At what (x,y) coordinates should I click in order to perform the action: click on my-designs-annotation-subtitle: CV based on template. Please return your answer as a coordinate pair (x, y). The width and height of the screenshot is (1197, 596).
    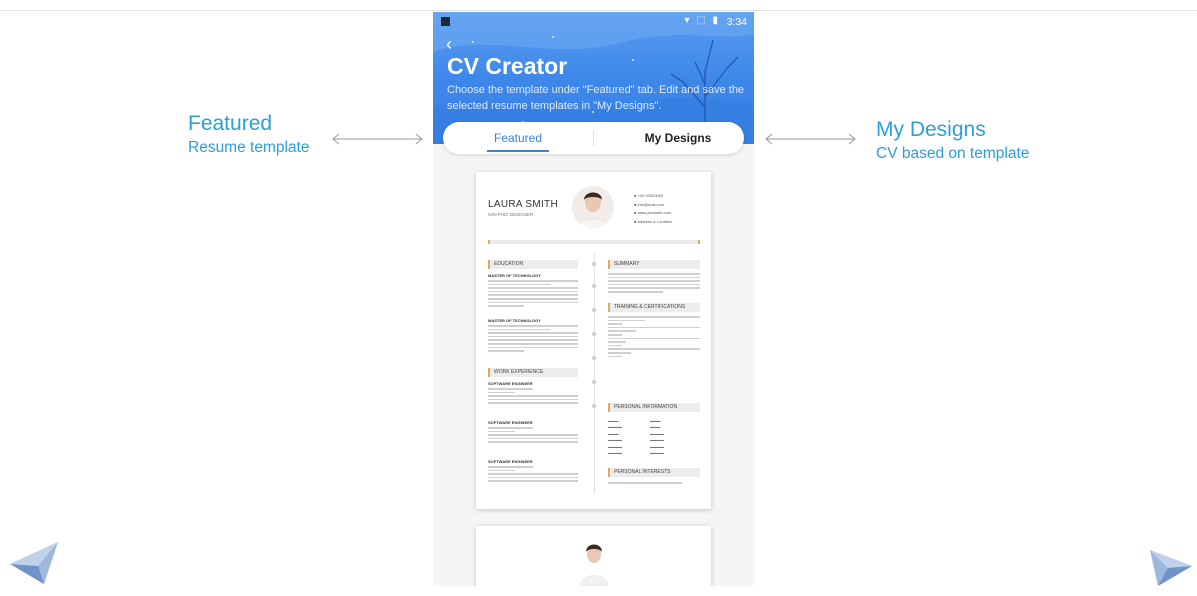
    Looking at the image, I should click on (953, 153).